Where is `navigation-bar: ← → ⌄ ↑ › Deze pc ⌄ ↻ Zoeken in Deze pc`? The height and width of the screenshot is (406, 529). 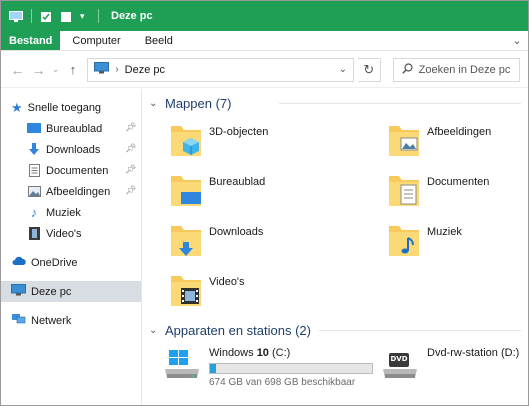 navigation-bar: ← → ⌄ ↑ › Deze pc ⌄ ↻ Zoeken in Deze pc is located at coordinates (264, 70).